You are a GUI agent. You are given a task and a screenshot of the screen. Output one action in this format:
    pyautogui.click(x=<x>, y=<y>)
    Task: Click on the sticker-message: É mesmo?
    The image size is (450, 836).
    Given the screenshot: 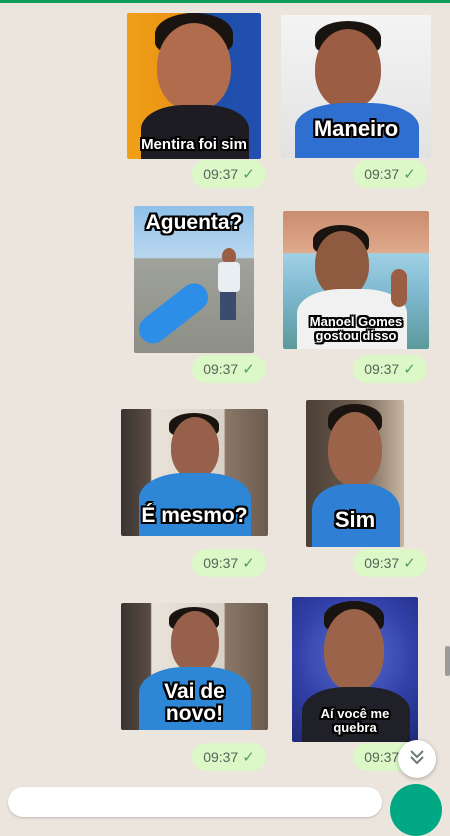 What is the action you would take?
    pyautogui.click(x=194, y=472)
    